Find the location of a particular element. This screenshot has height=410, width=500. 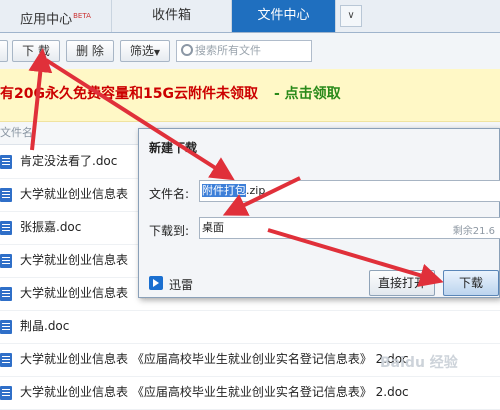

search-placeholder: 搜索所有文件 is located at coordinates (228, 50).